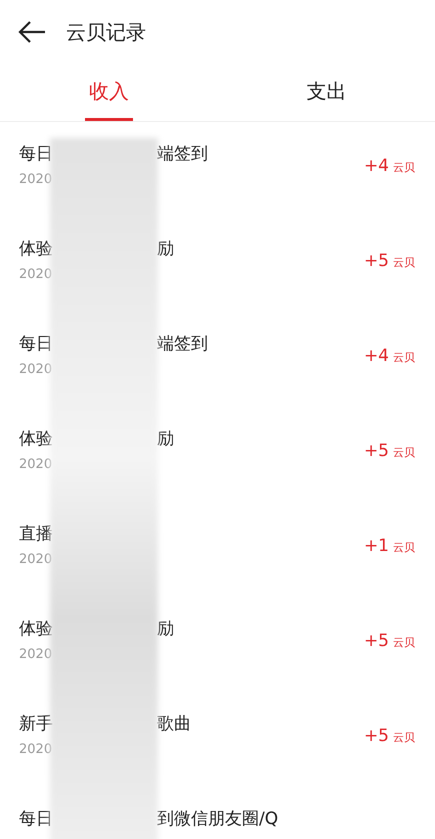  What do you see at coordinates (217, 819) in the screenshot?
I see `record-title: 到微信朋友圈/Q` at bounding box center [217, 819].